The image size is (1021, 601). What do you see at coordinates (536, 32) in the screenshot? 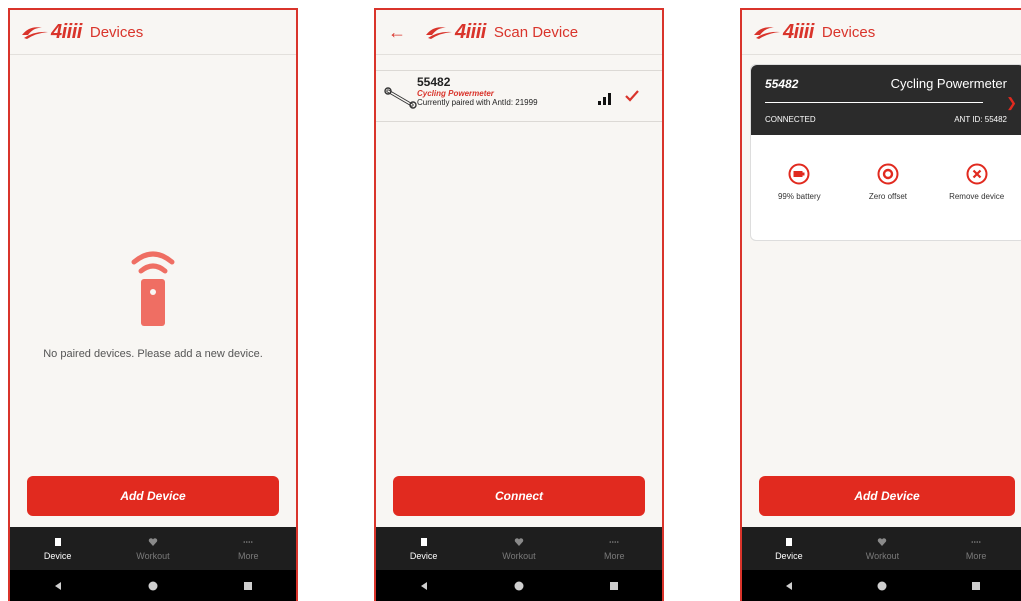
I see `page-title: Scan Device` at bounding box center [536, 32].